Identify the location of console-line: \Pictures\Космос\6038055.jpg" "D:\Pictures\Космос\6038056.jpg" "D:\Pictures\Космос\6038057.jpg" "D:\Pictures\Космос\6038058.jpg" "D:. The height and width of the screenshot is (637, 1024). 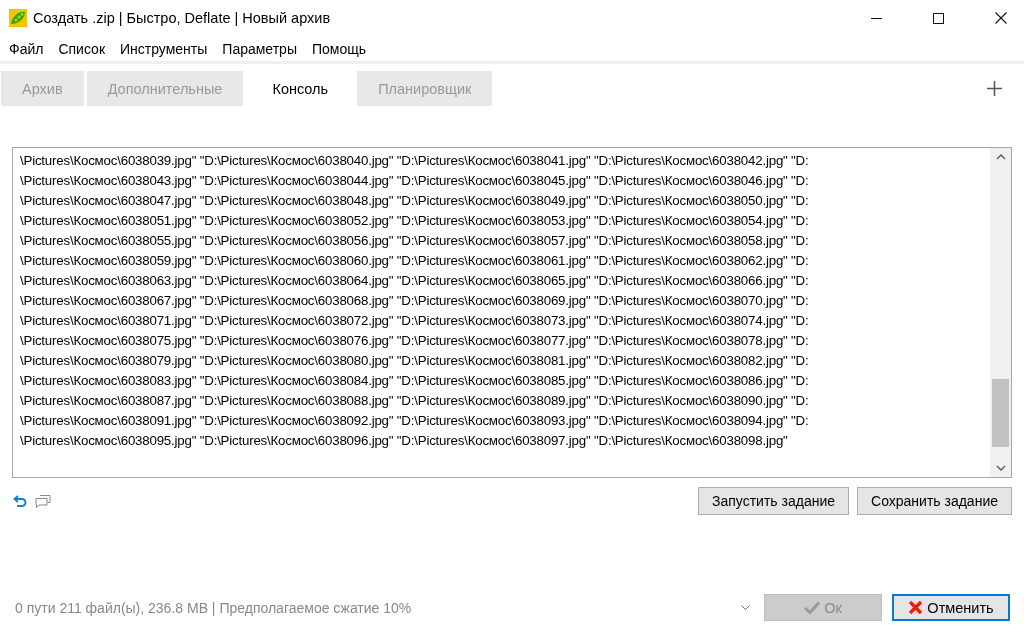
(415, 241).